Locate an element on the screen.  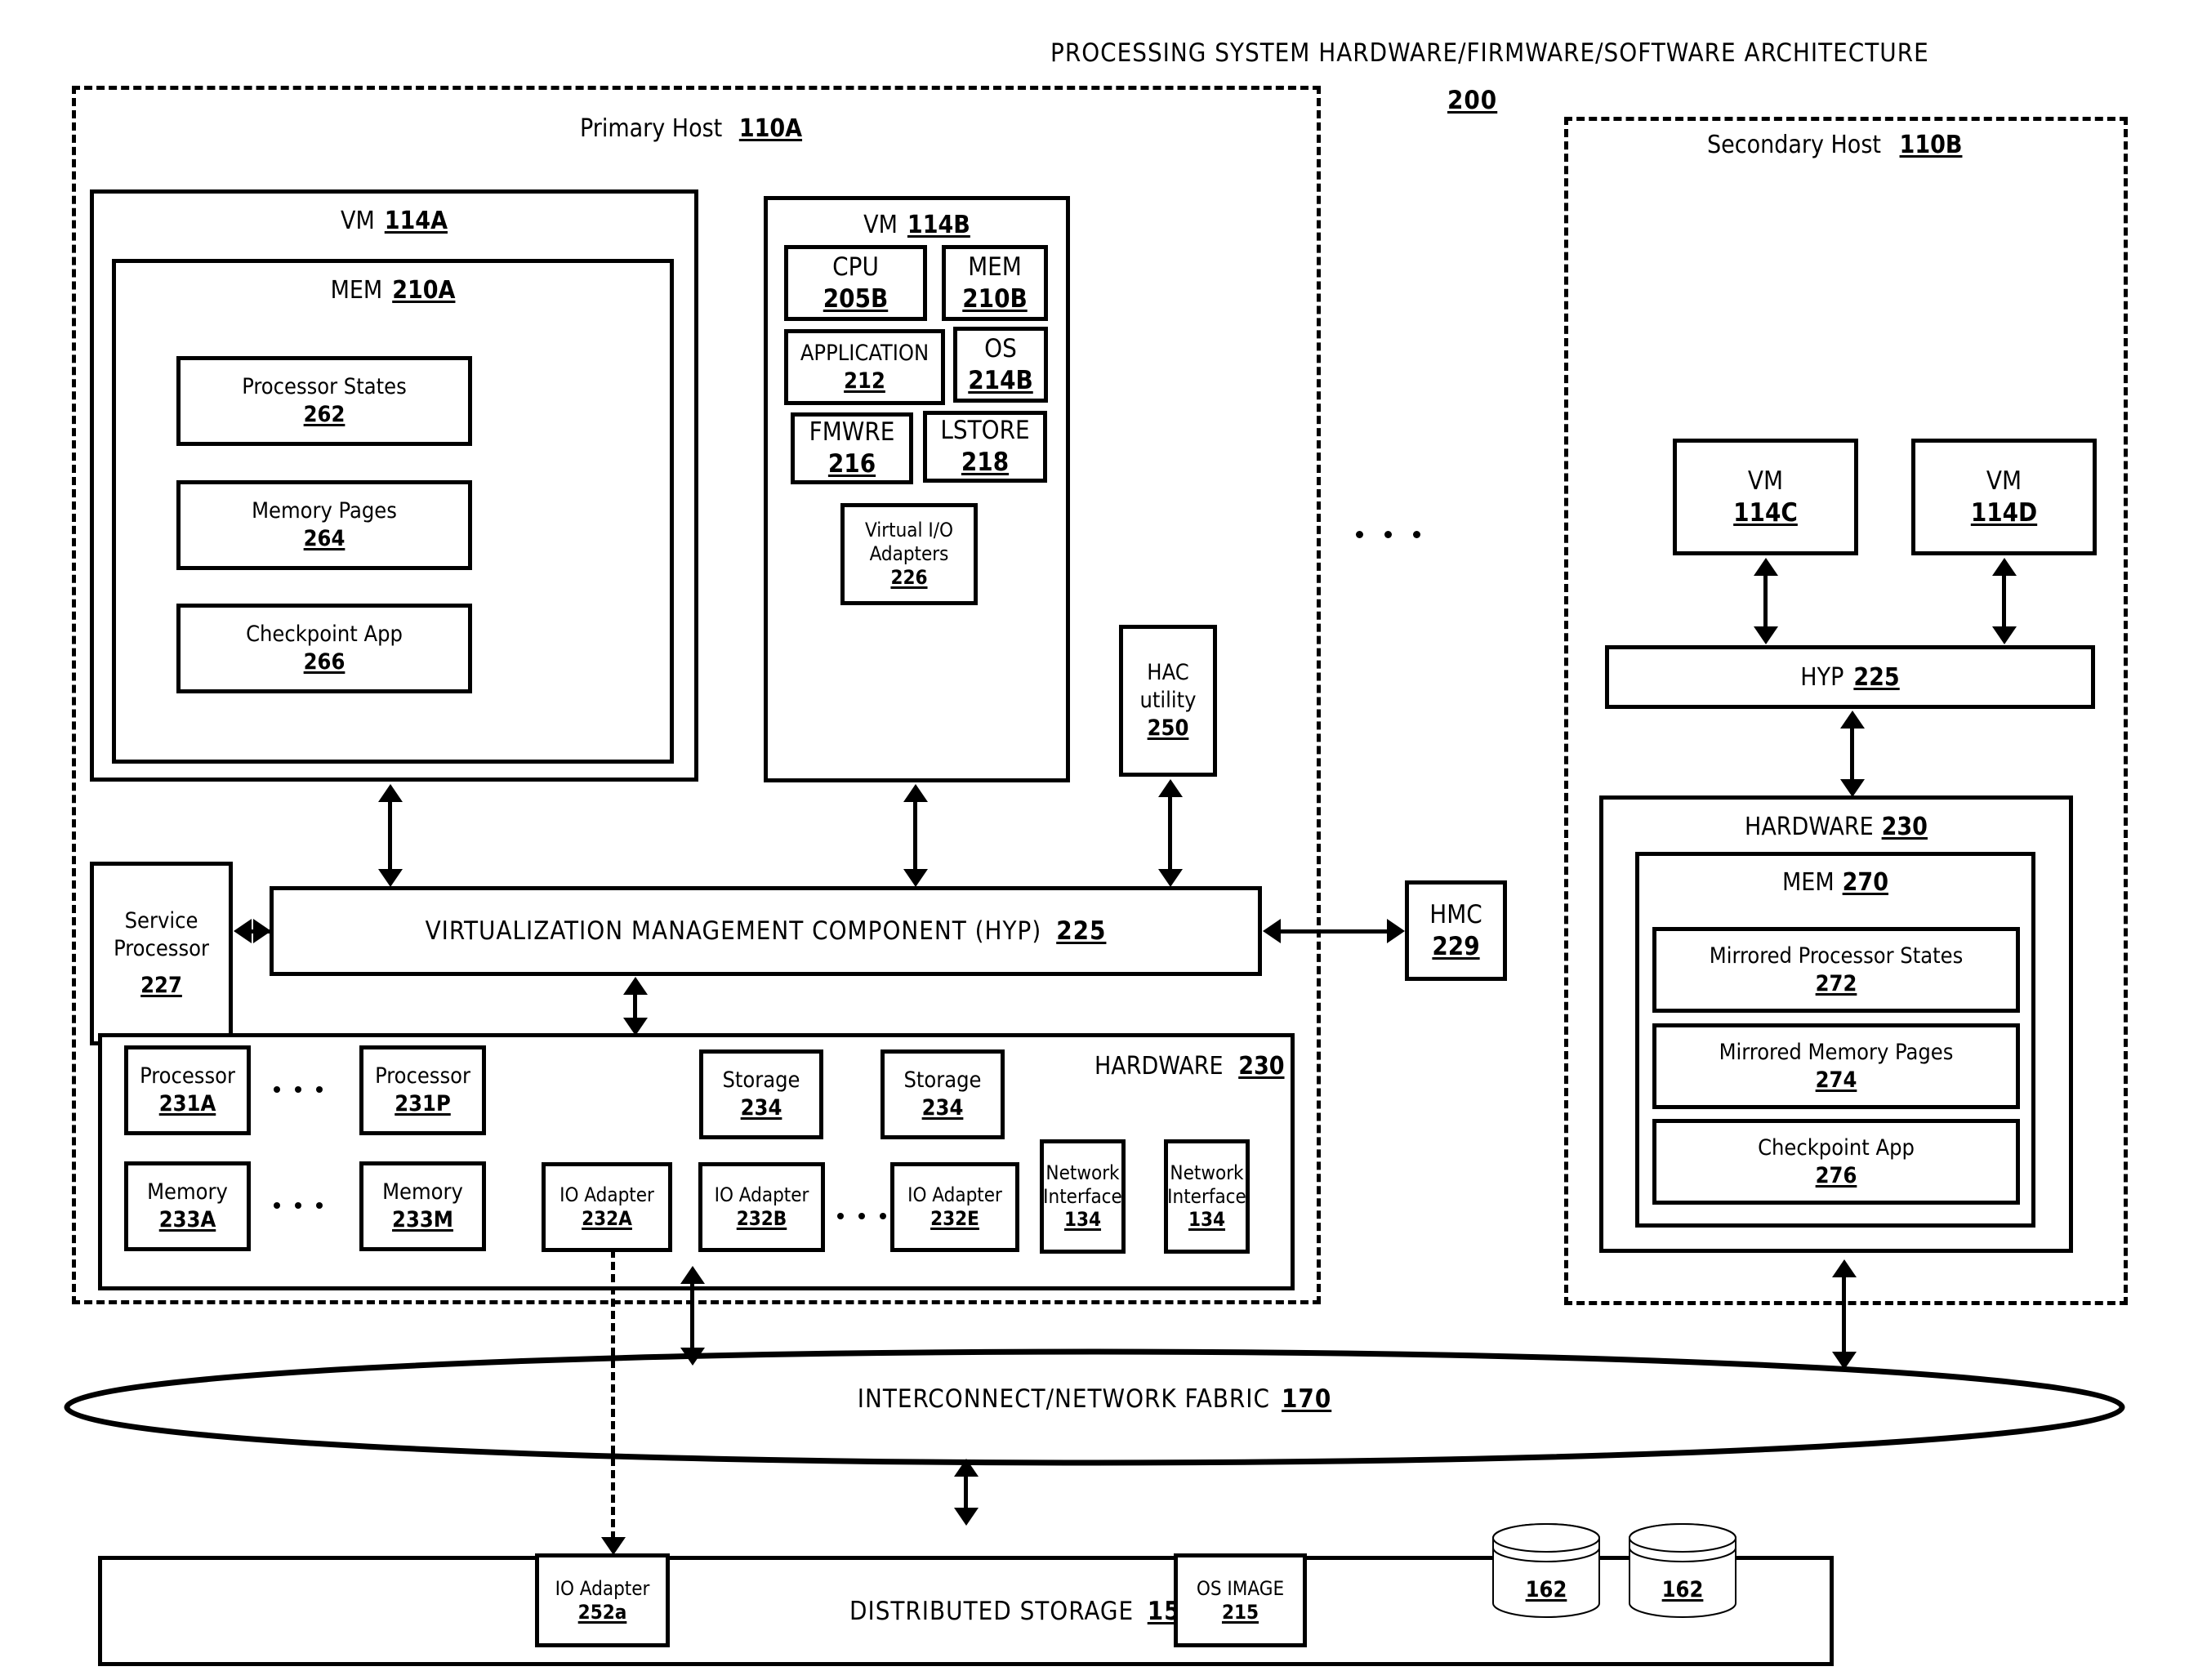
primary-host-label: Primary Host is located at coordinates (651, 128).